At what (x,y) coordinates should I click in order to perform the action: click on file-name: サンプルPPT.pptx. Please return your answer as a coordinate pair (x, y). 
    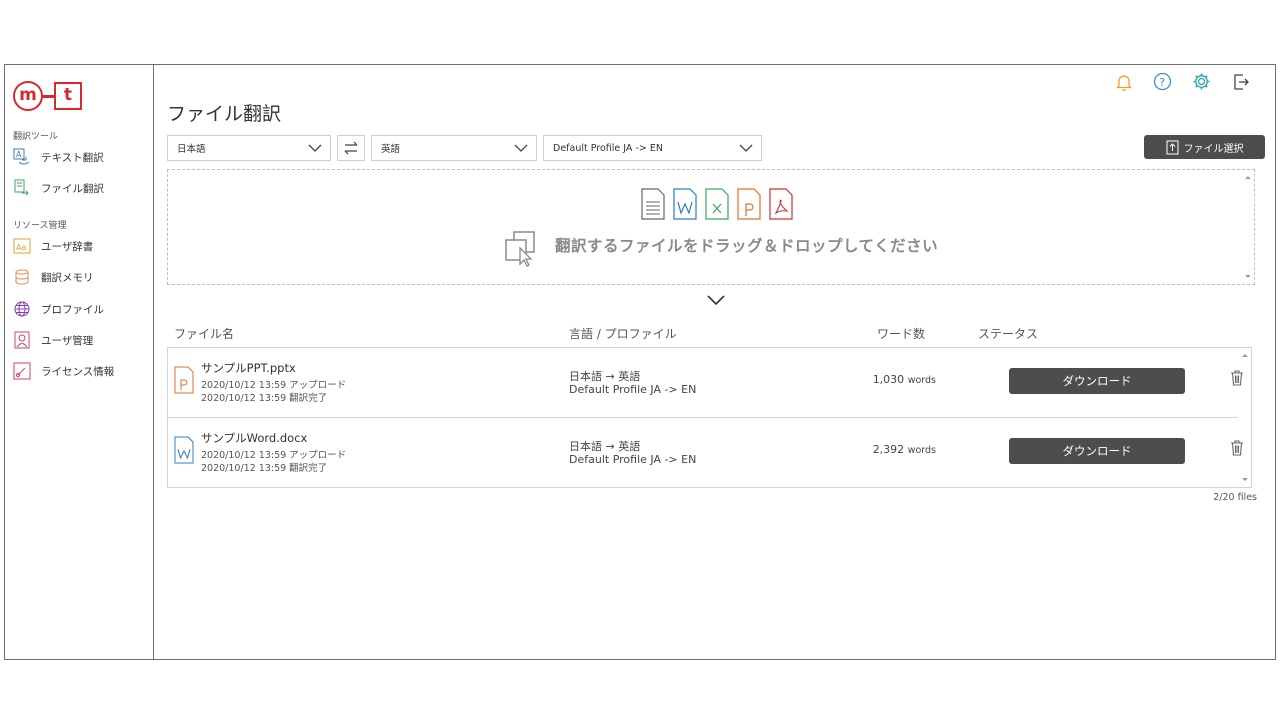
    Looking at the image, I should click on (248, 368).